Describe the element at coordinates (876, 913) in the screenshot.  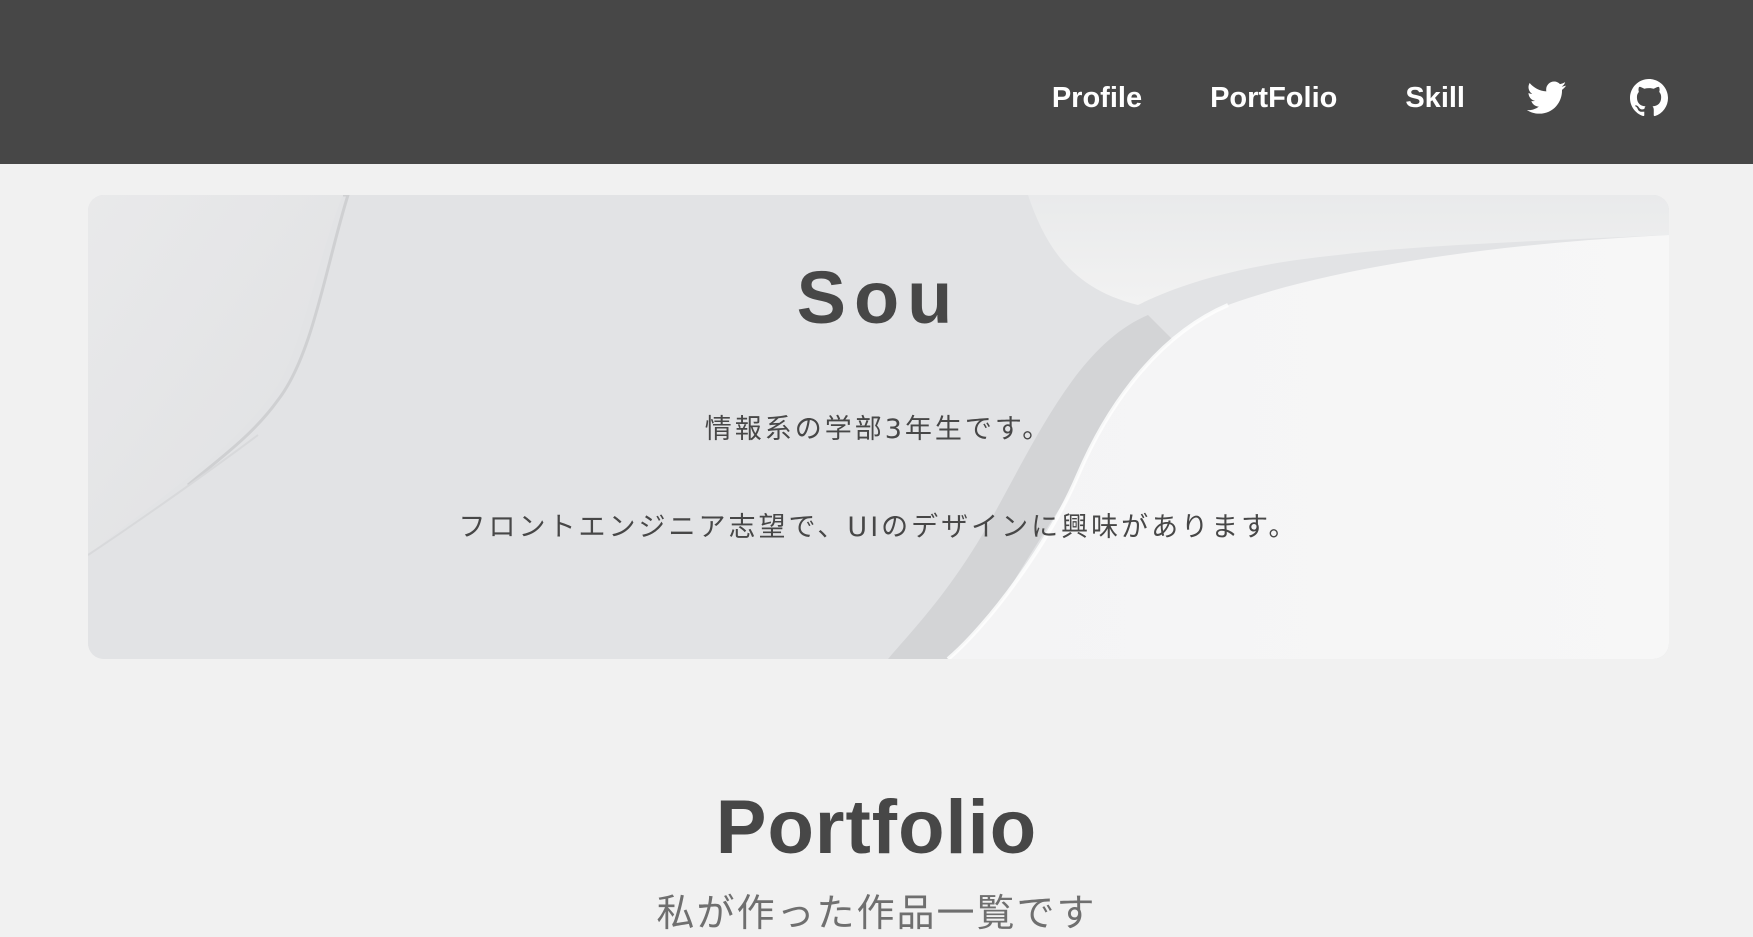
I see `portfolio-section-subtitle: 私が作った作品一覧です` at that location.